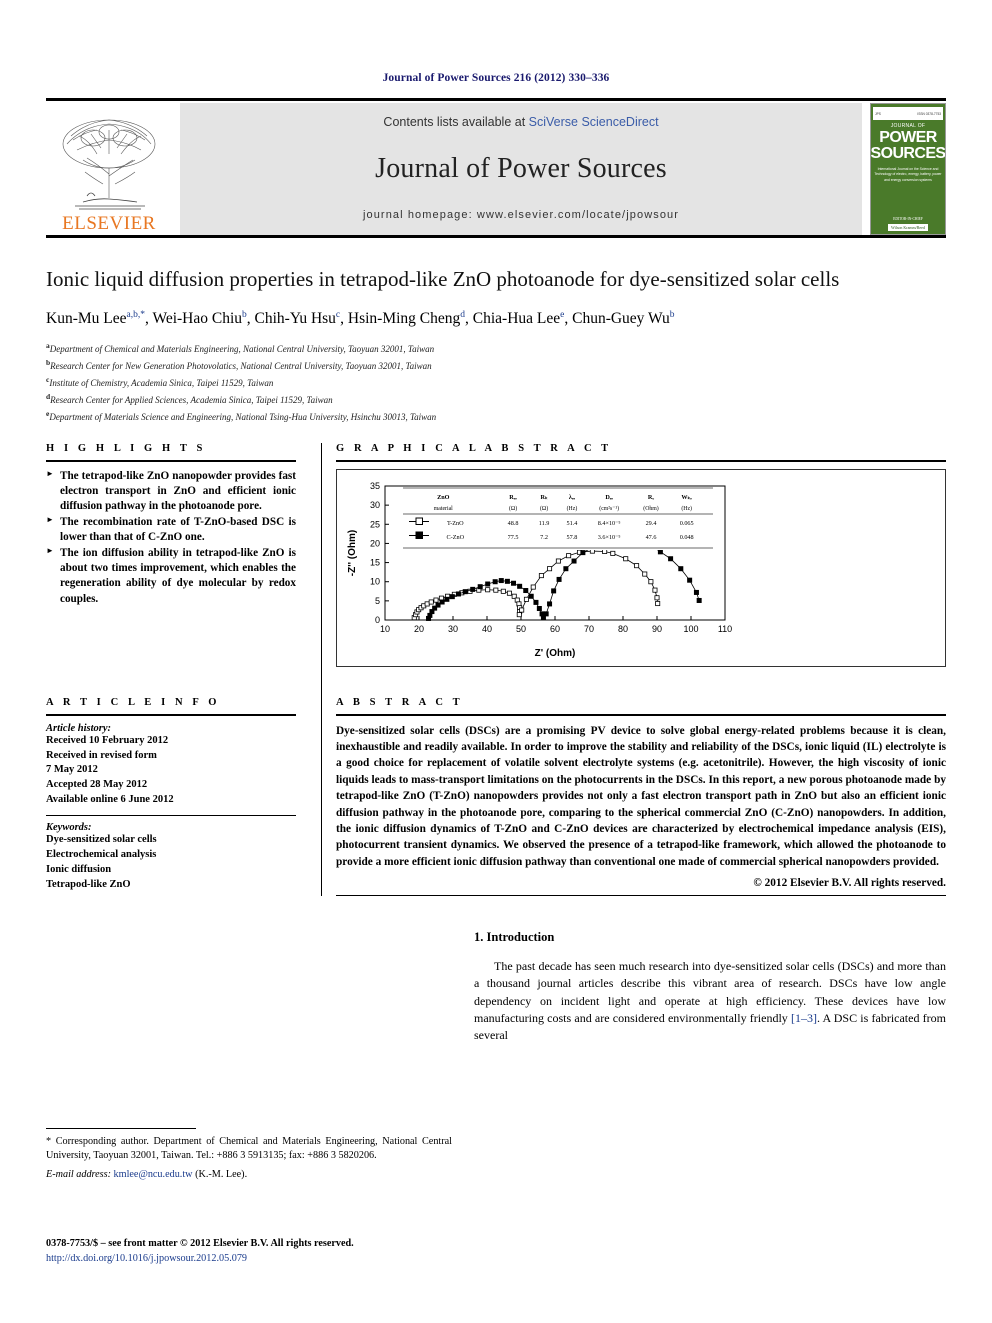 The width and height of the screenshot is (992, 1323). I want to click on y-tick-label: 25, so click(375, 524).